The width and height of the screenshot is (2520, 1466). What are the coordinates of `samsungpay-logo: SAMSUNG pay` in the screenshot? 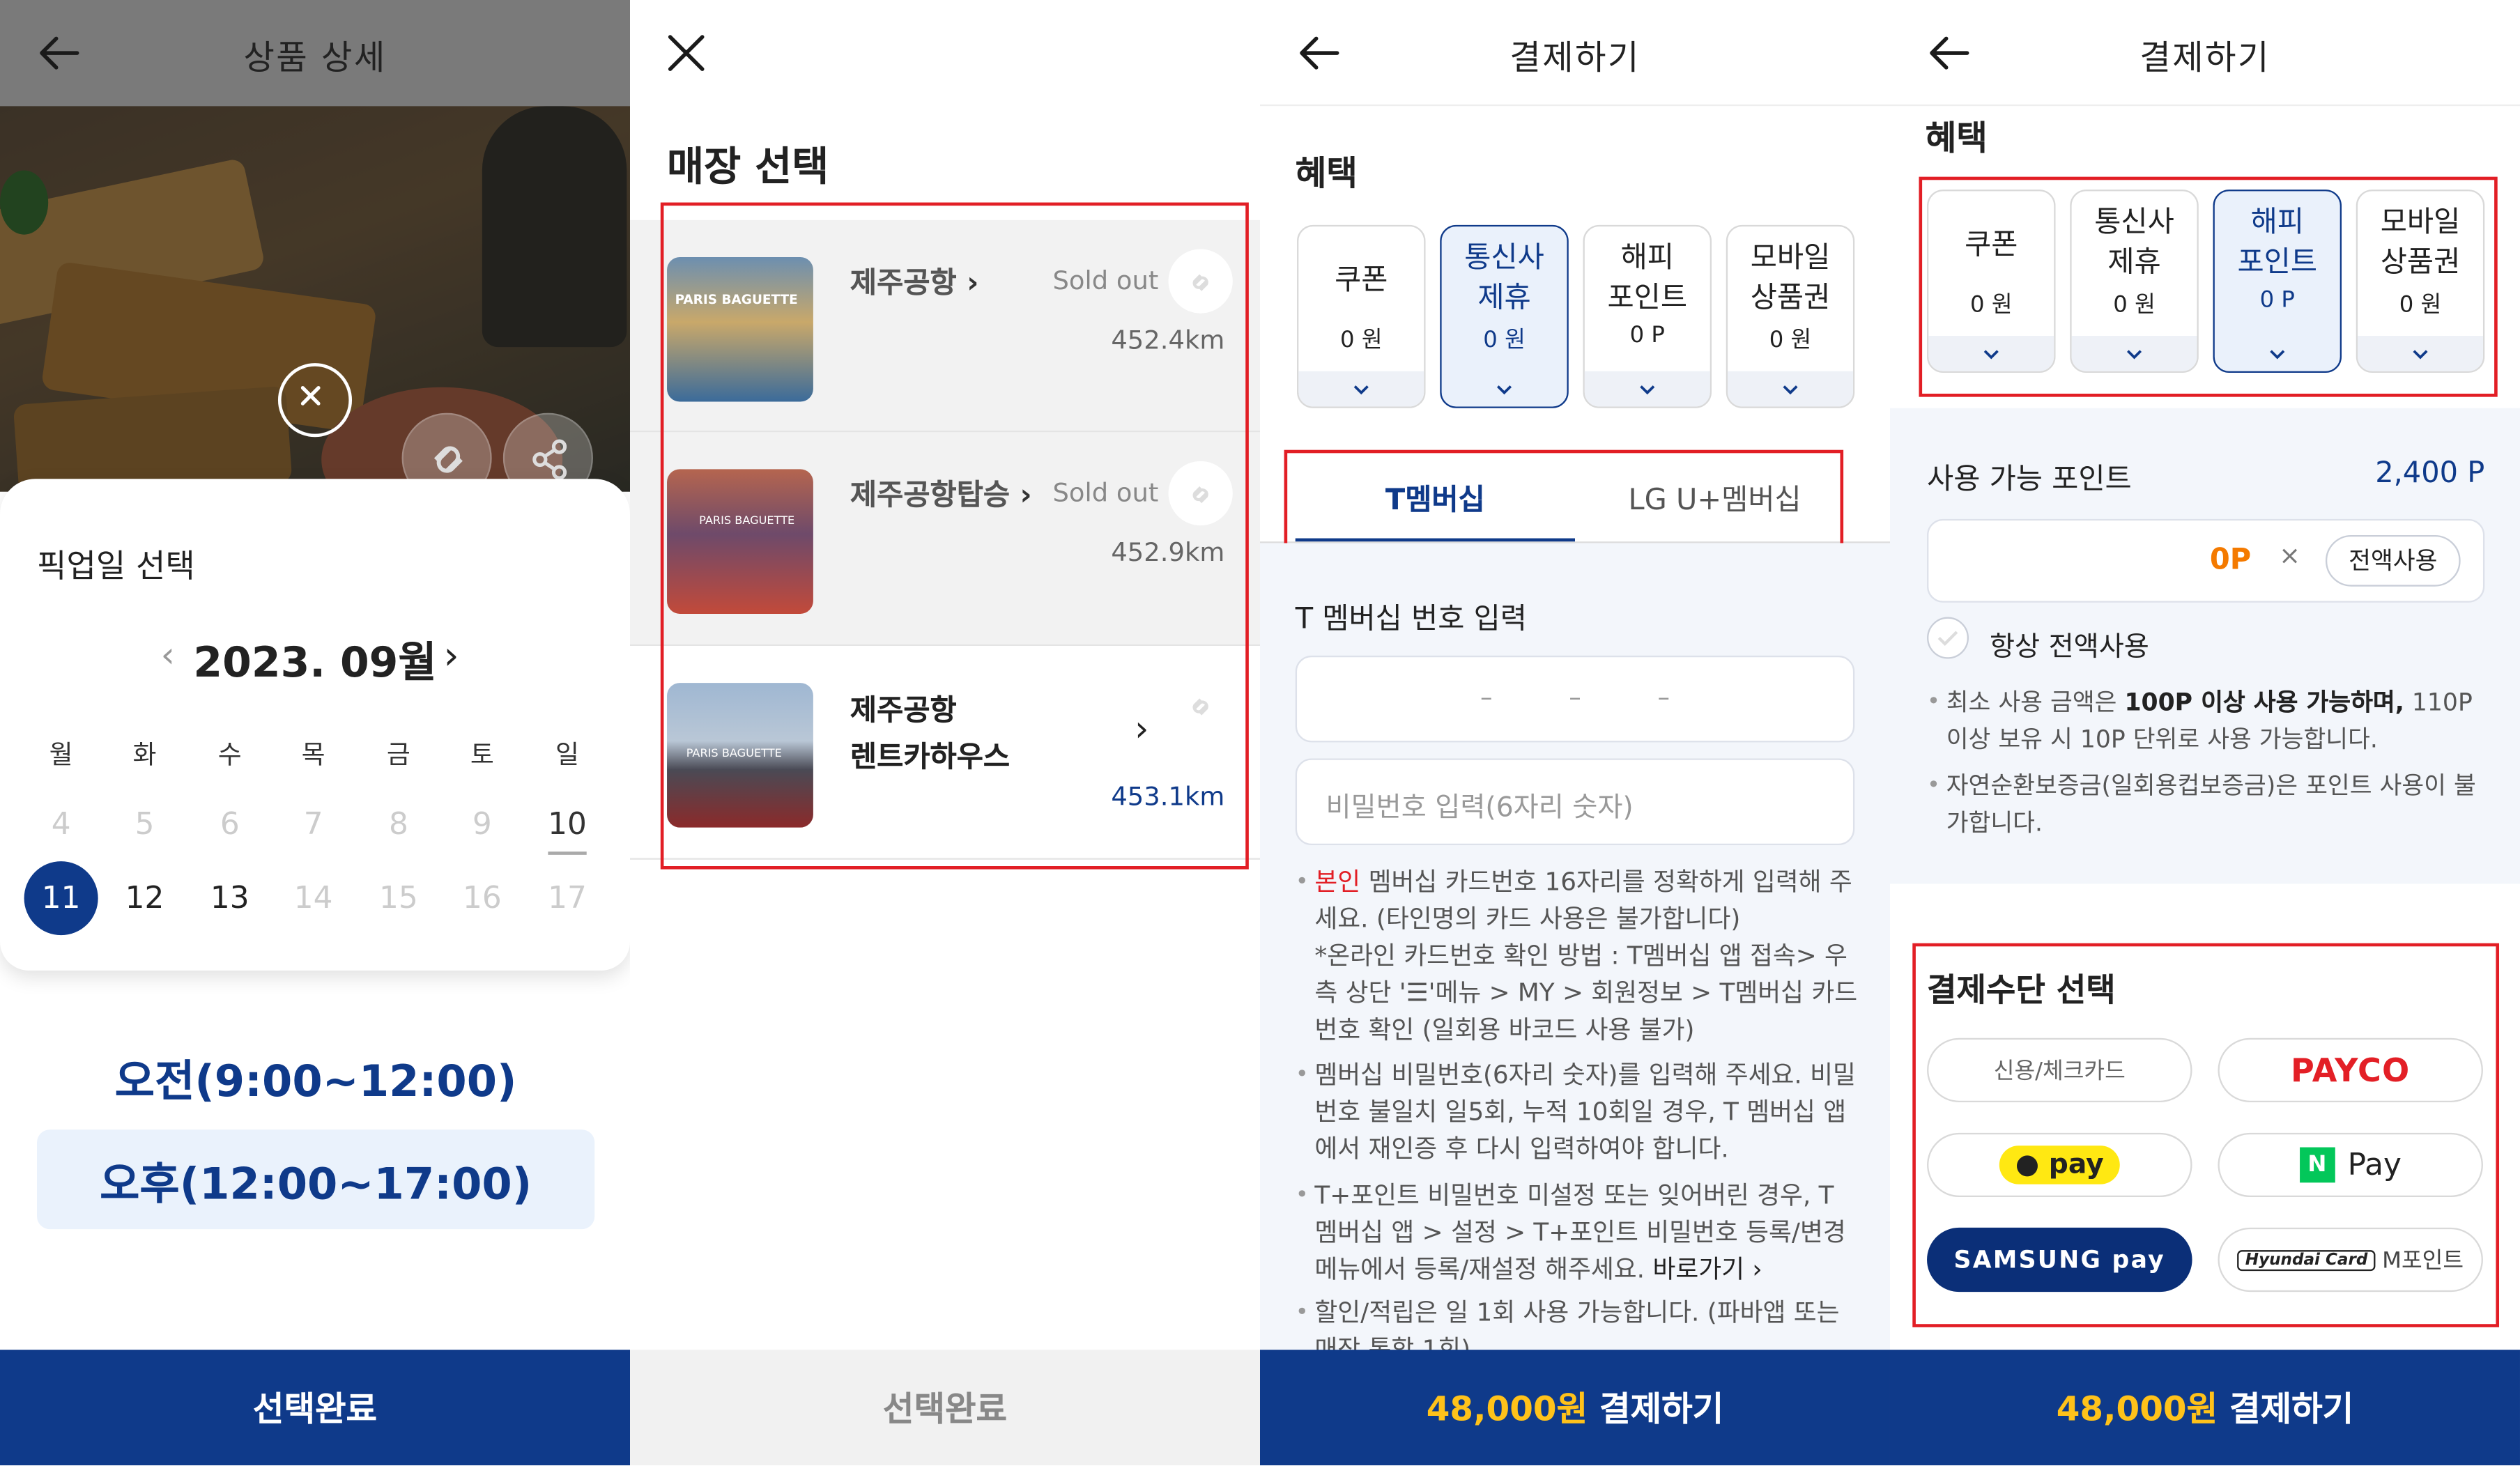 It's located at (2059, 1259).